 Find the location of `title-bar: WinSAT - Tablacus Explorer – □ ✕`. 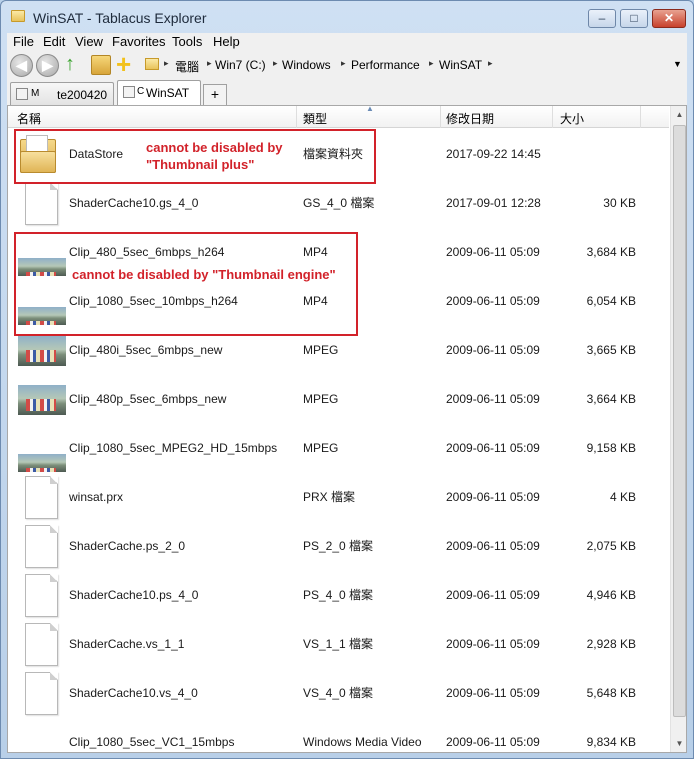

title-bar: WinSAT - Tablacus Explorer – □ ✕ is located at coordinates (347, 17).